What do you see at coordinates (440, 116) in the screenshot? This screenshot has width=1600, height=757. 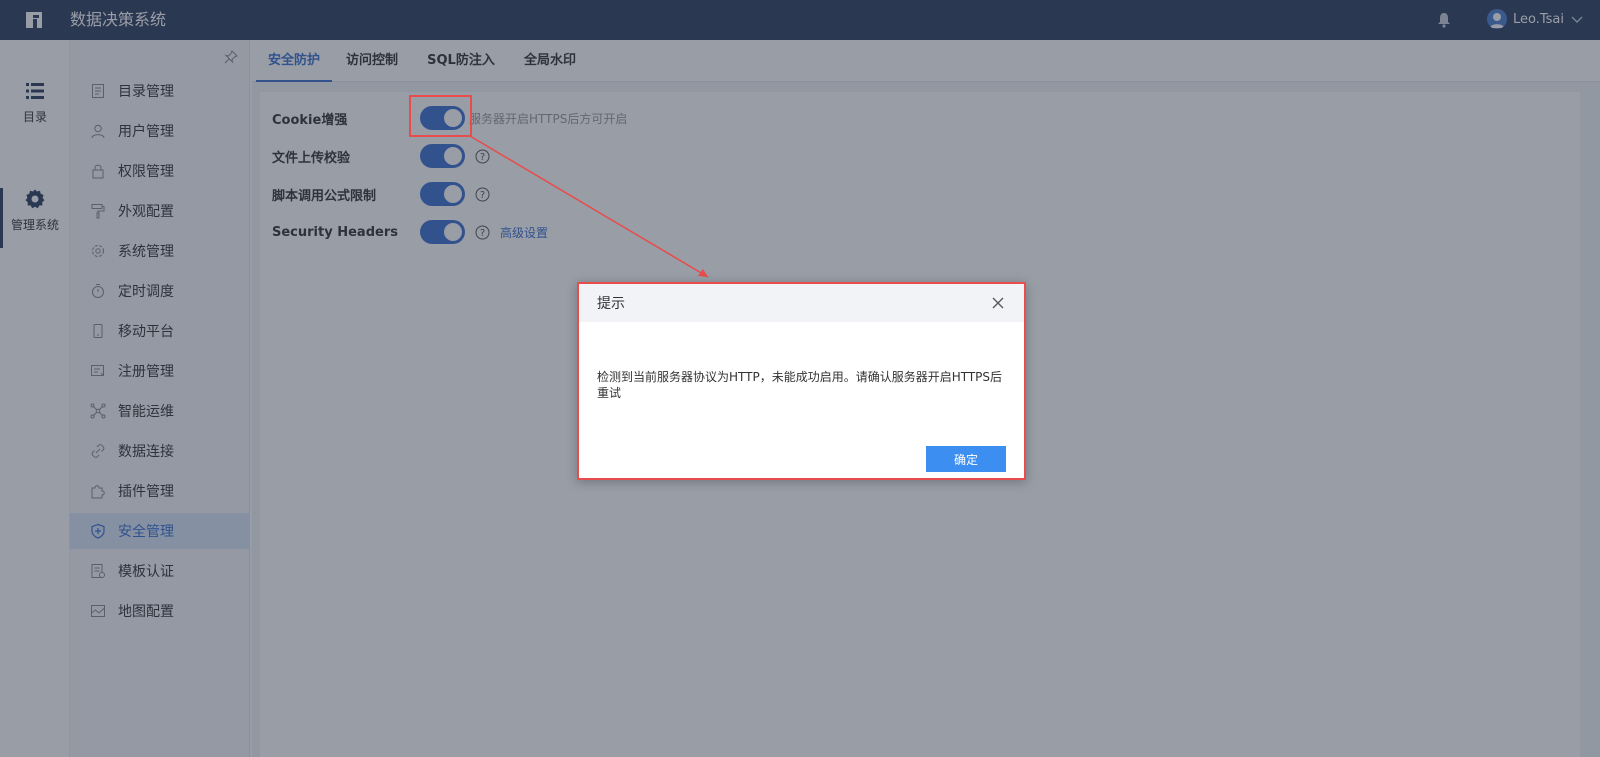 I see `highlight-box` at bounding box center [440, 116].